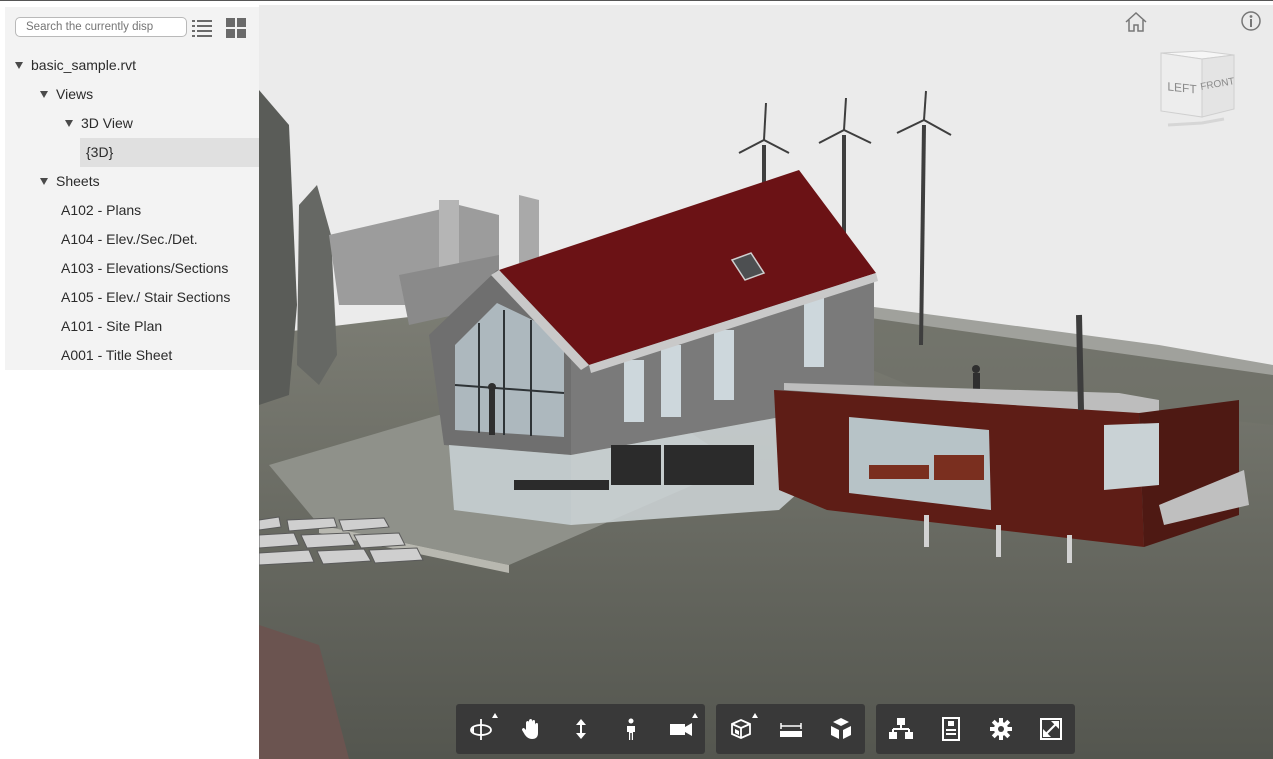 This screenshot has width=1273, height=759. Describe the element at coordinates (117, 355) in the screenshot. I see `tree-node-label: A001 - Title Sheet` at that location.